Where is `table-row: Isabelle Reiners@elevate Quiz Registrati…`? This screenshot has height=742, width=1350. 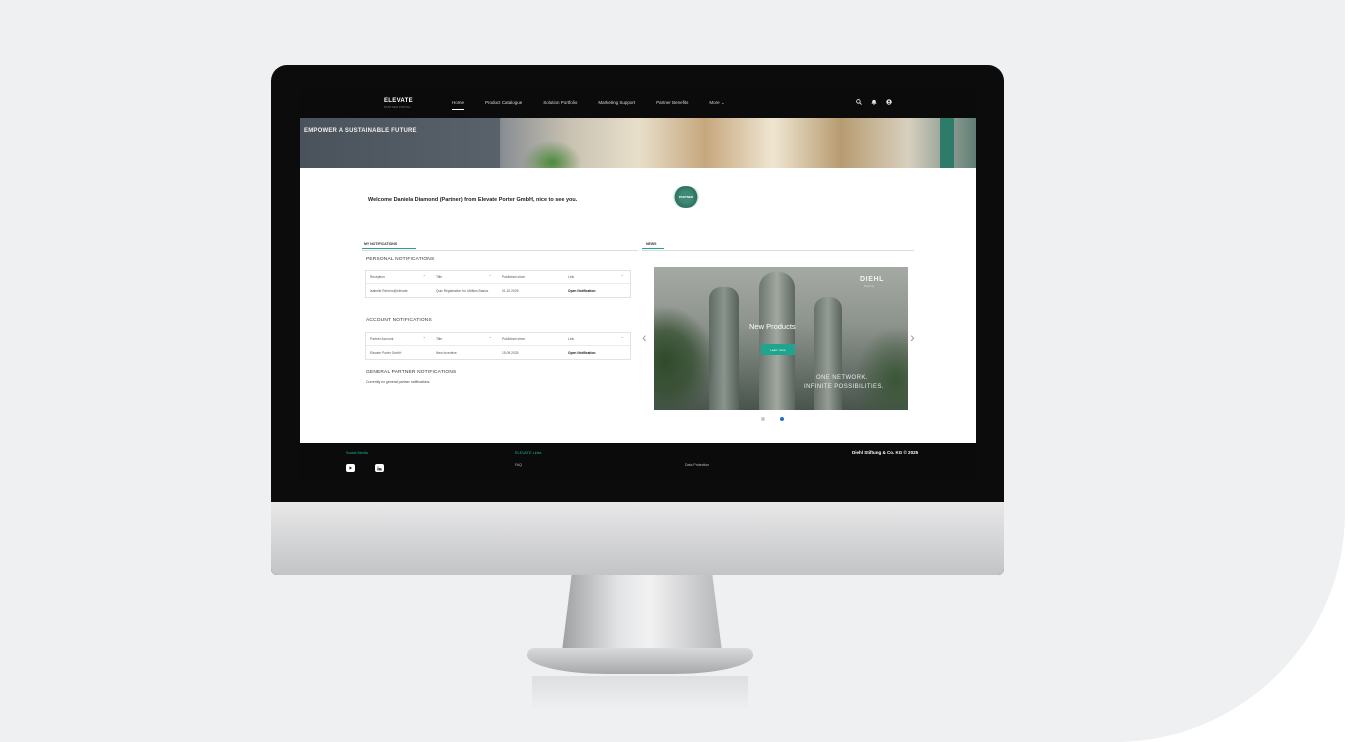
table-row: Isabelle Reiners@elevate Quiz Registrati… is located at coordinates (498, 290).